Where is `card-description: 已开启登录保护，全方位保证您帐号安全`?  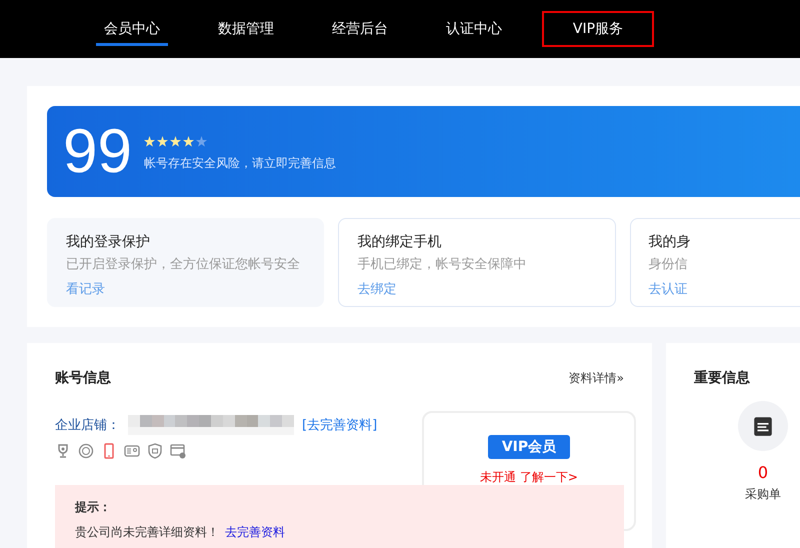 card-description: 已开启登录保护，全方位保证您帐号安全 is located at coordinates (183, 264).